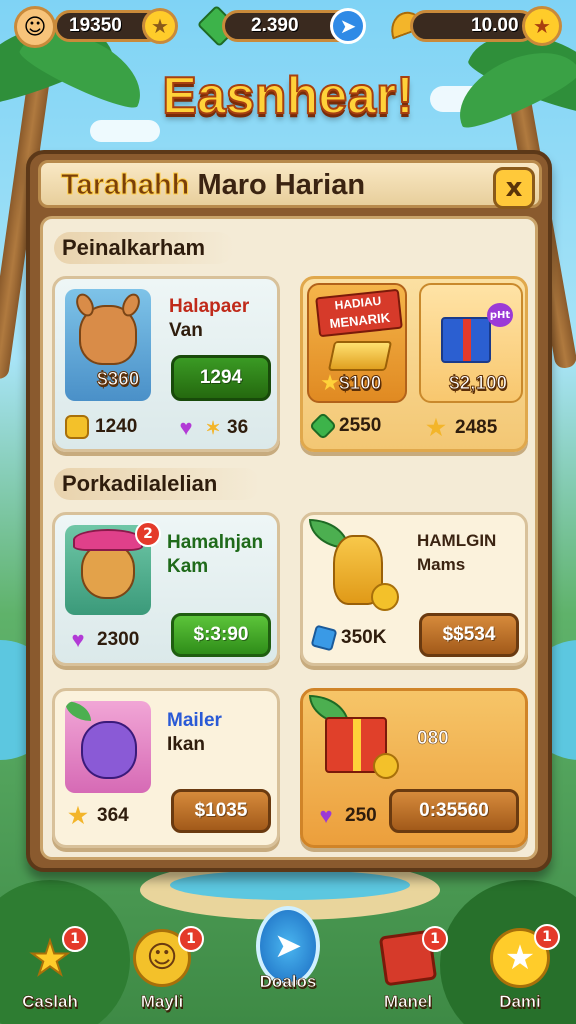  Describe the element at coordinates (359, 313) in the screenshot. I see `banner-hadiah: HADIAU MENARIK` at that location.